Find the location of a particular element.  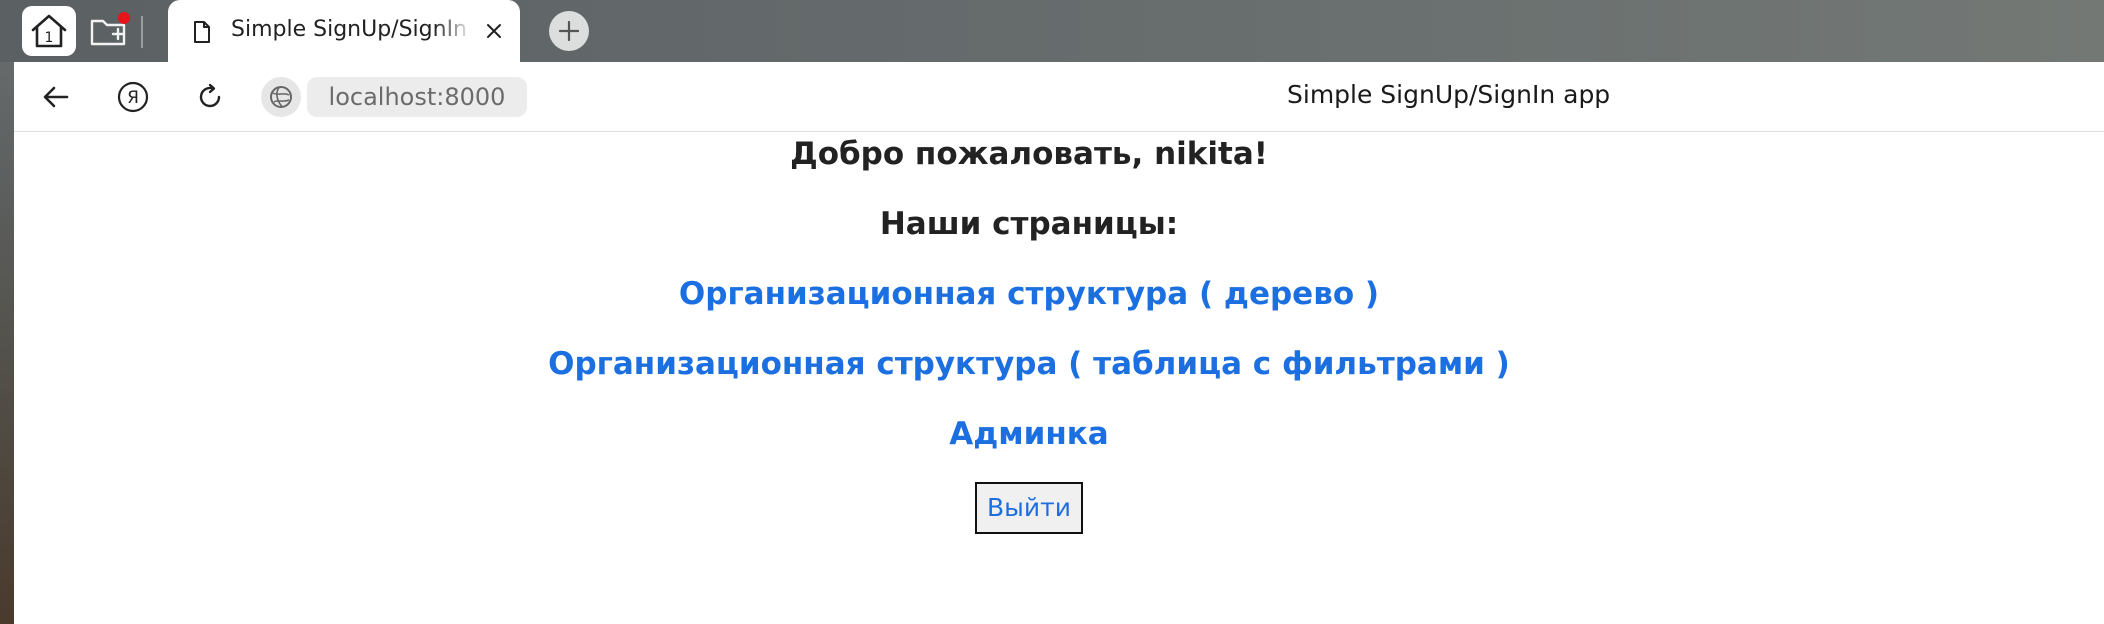

folder-button is located at coordinates (109, 31).